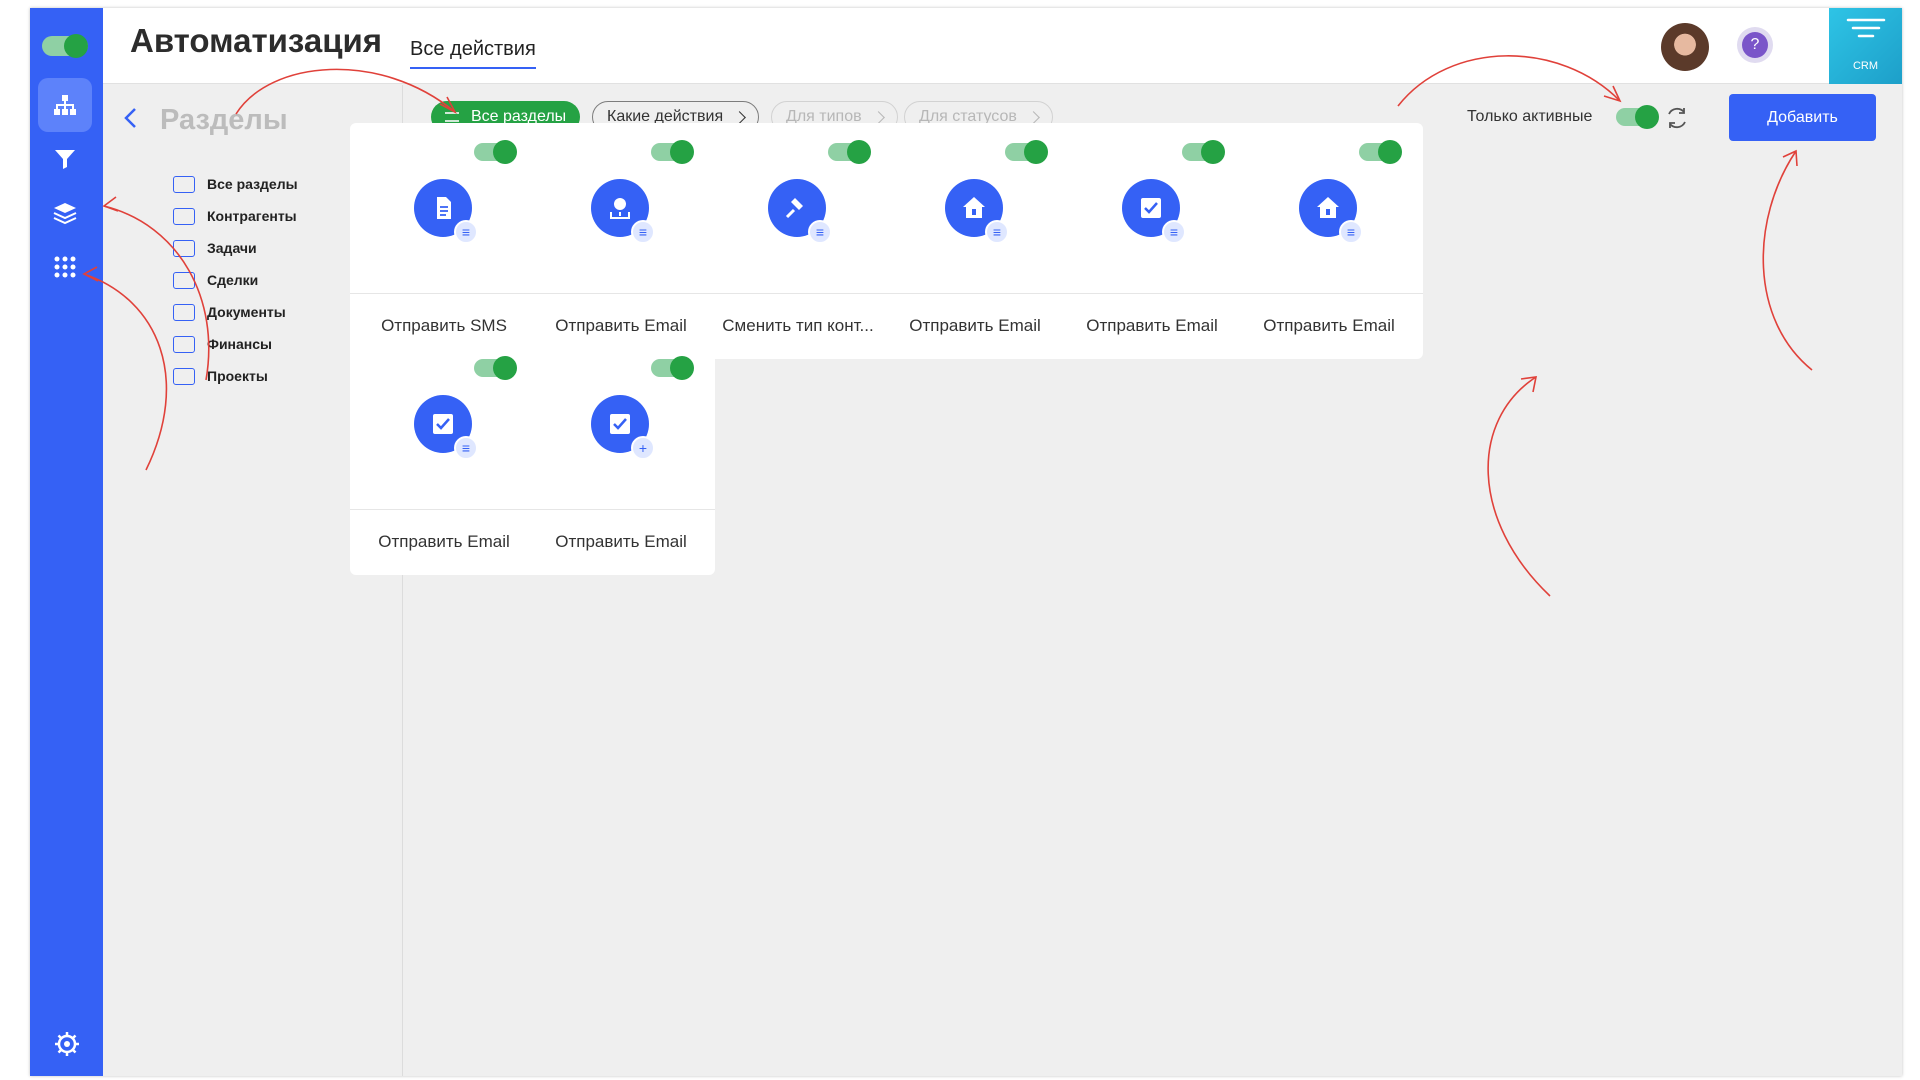  I want to click on rail-item-apps, so click(65, 267).